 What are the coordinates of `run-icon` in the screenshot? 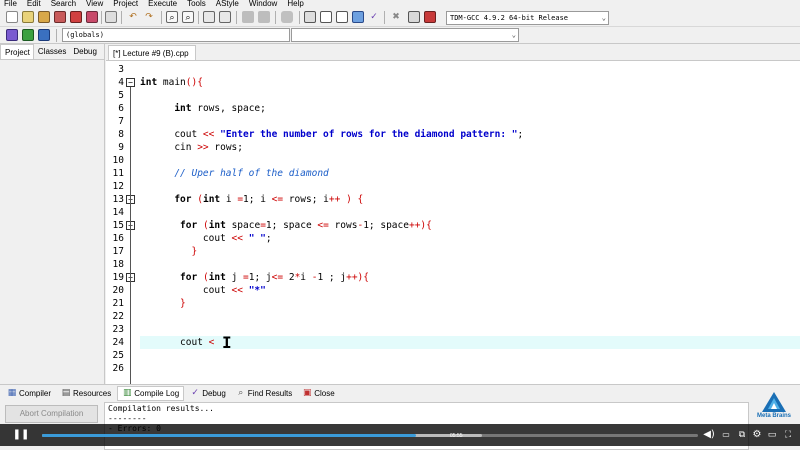 It's located at (326, 17).